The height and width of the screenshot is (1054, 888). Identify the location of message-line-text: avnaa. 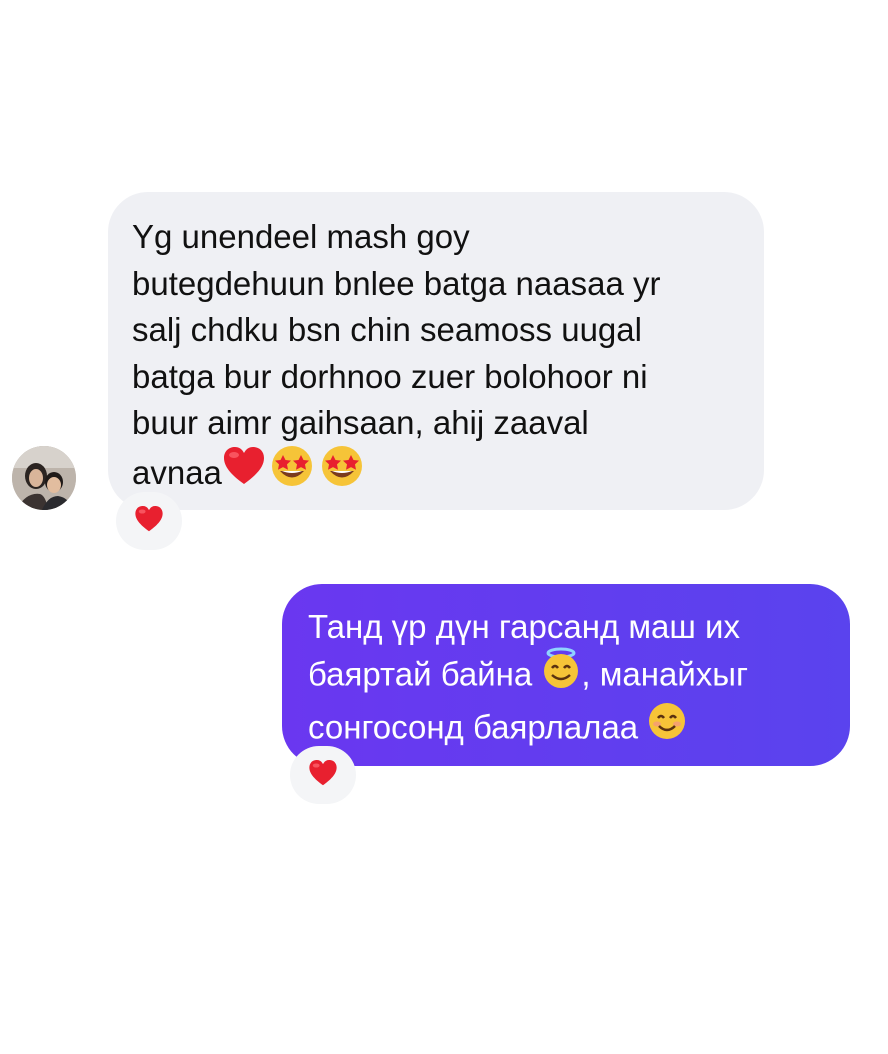
(177, 472).